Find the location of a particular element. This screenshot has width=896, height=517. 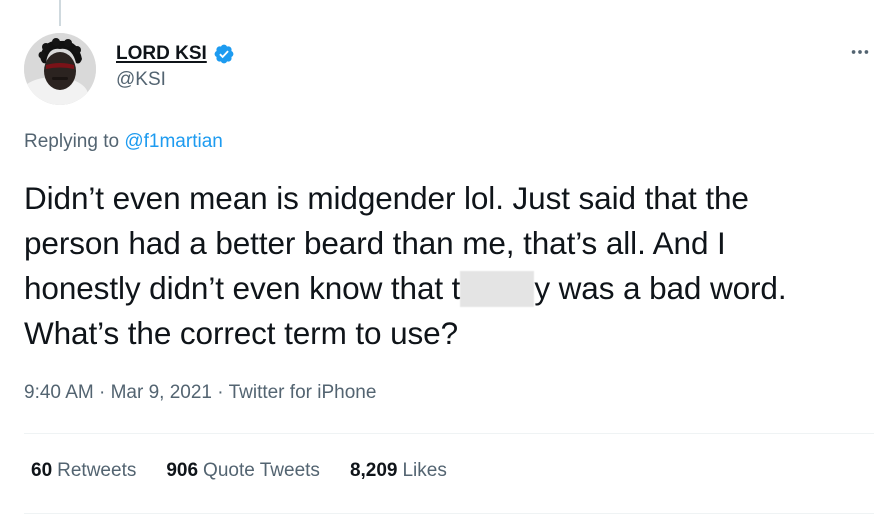

likes-stat-link: 8,209 Likes is located at coordinates (398, 471).